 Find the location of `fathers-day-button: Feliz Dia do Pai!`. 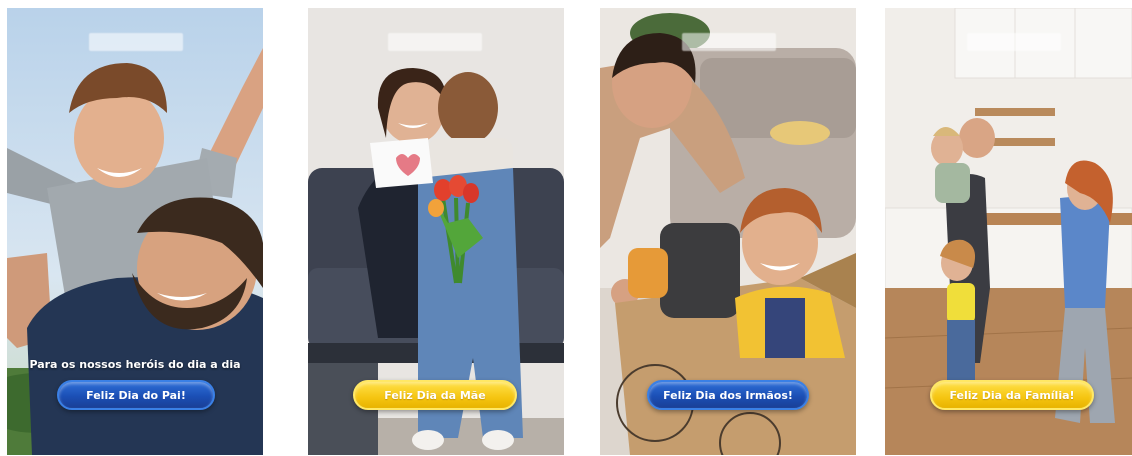

fathers-day-button: Feliz Dia do Pai! is located at coordinates (136, 395).